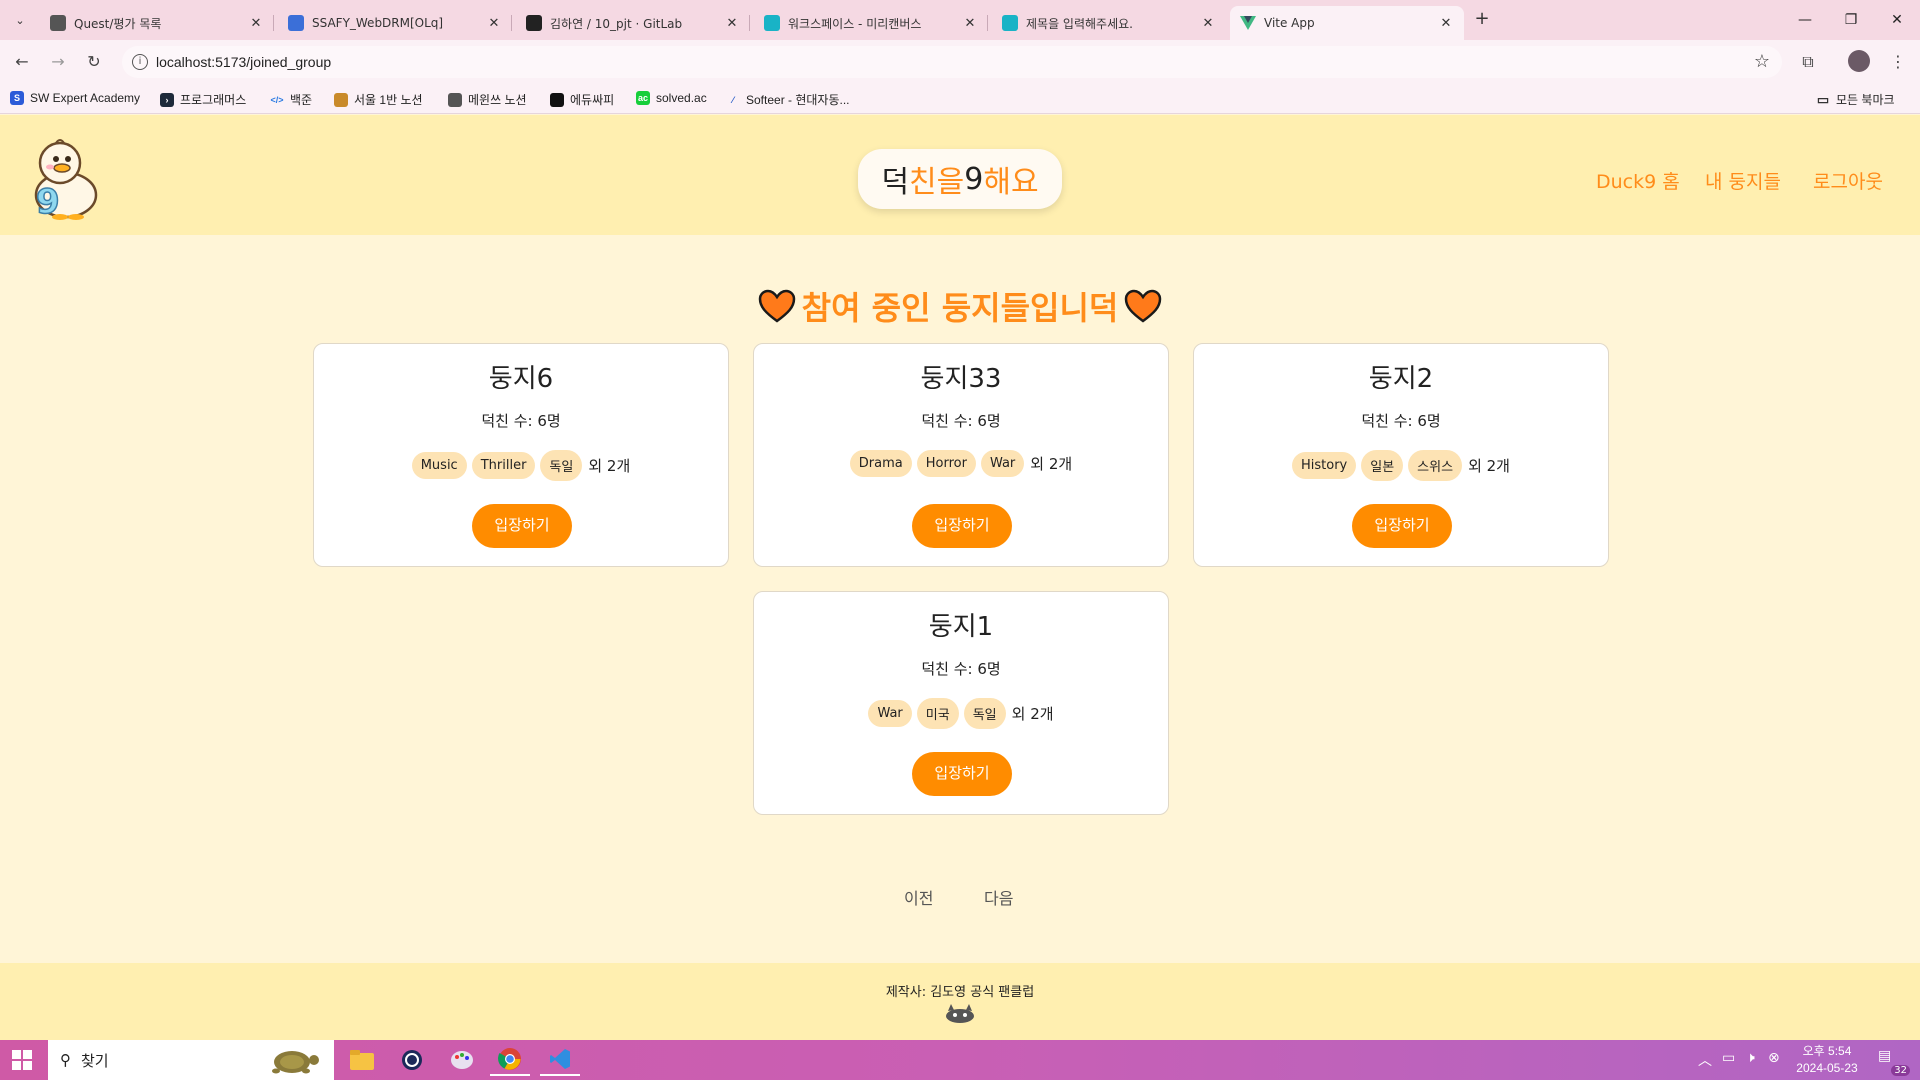 Image resolution: width=1920 pixels, height=1080 pixels. Describe the element at coordinates (510, 1060) in the screenshot. I see `chrome-icon` at that location.